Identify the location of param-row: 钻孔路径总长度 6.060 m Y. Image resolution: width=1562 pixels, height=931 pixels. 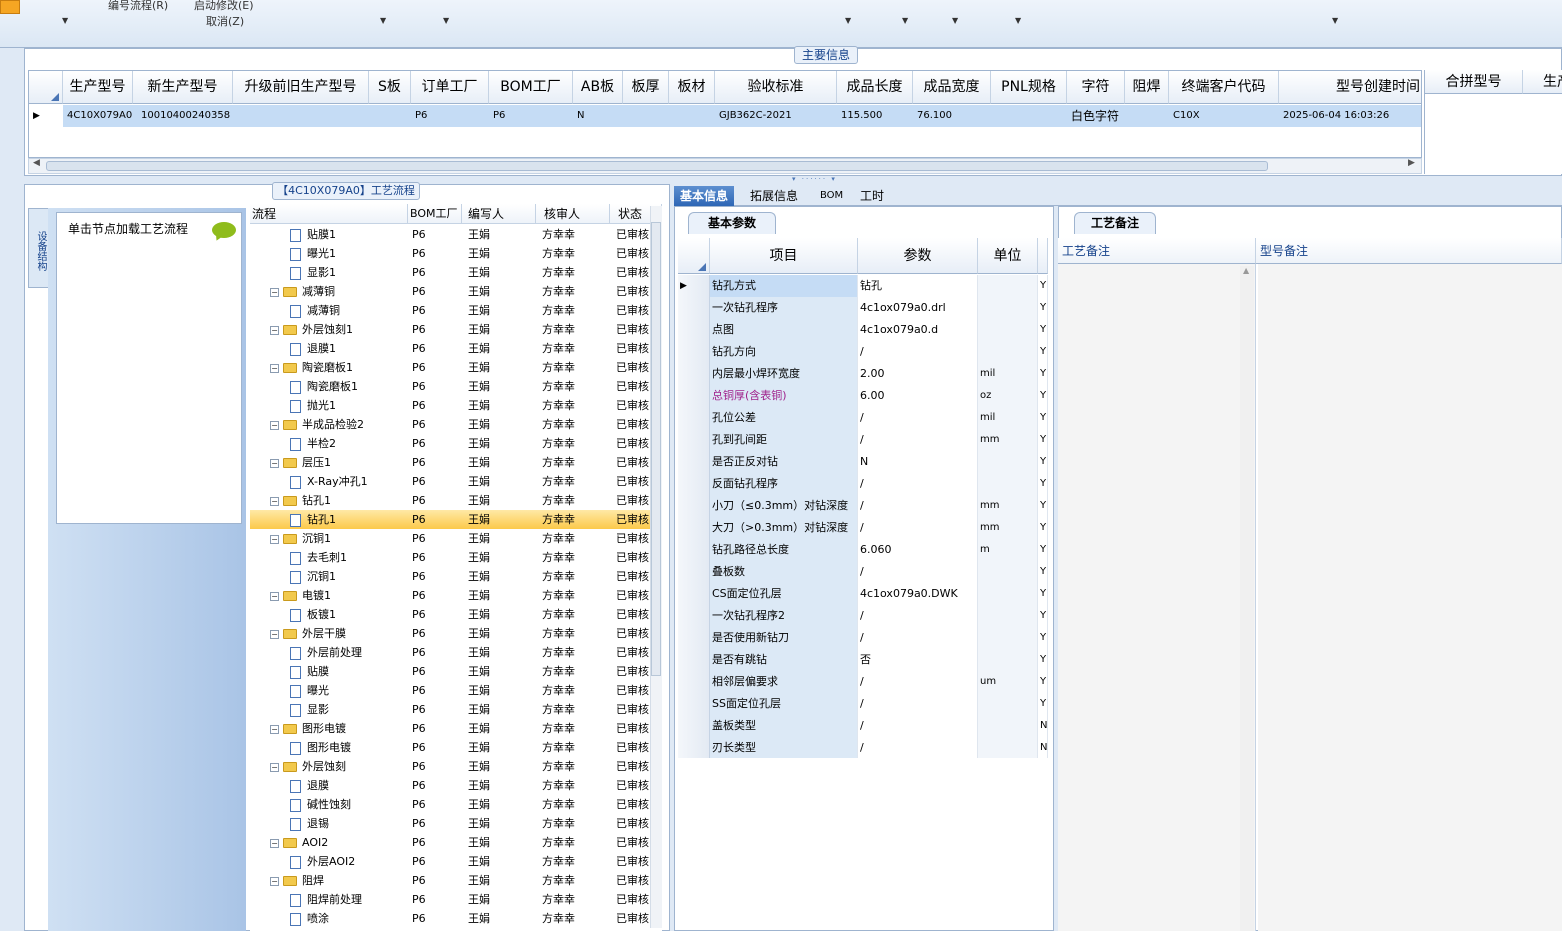
(863, 550).